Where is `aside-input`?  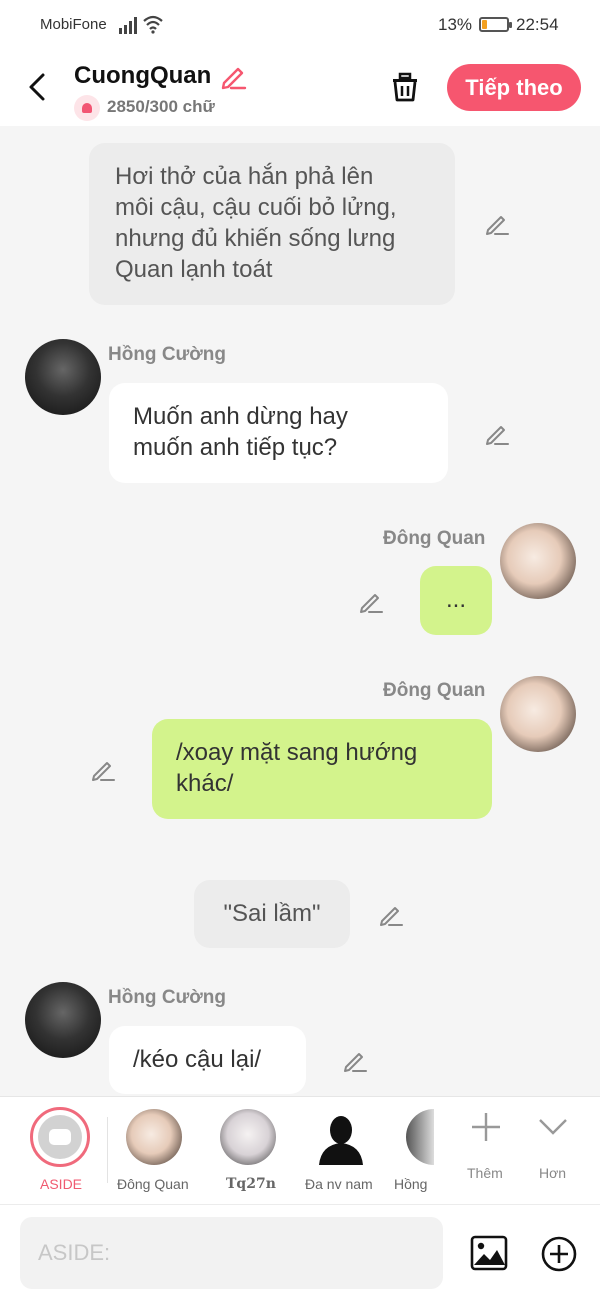 aside-input is located at coordinates (231, 1253).